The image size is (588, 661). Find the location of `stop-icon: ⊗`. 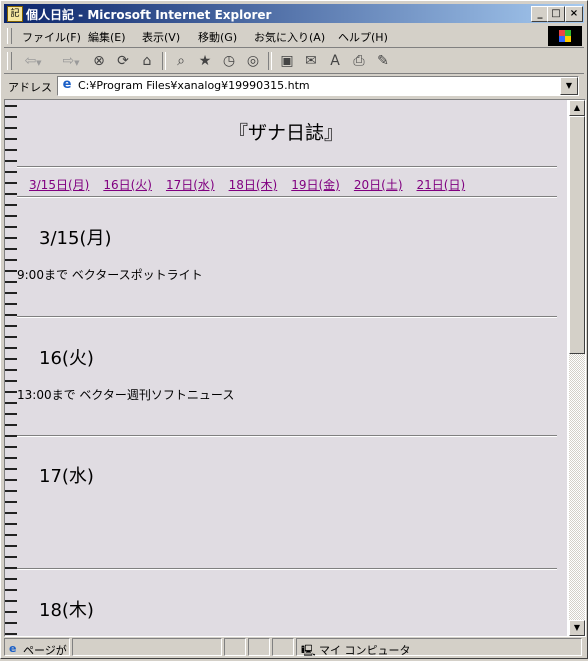

stop-icon: ⊗ is located at coordinates (99, 61).